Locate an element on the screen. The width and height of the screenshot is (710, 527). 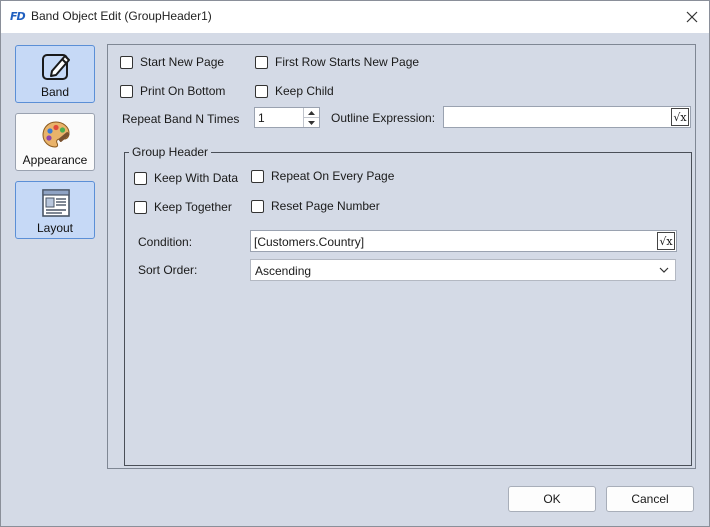
keep-together-checkbox: Keep Together is located at coordinates (183, 207).